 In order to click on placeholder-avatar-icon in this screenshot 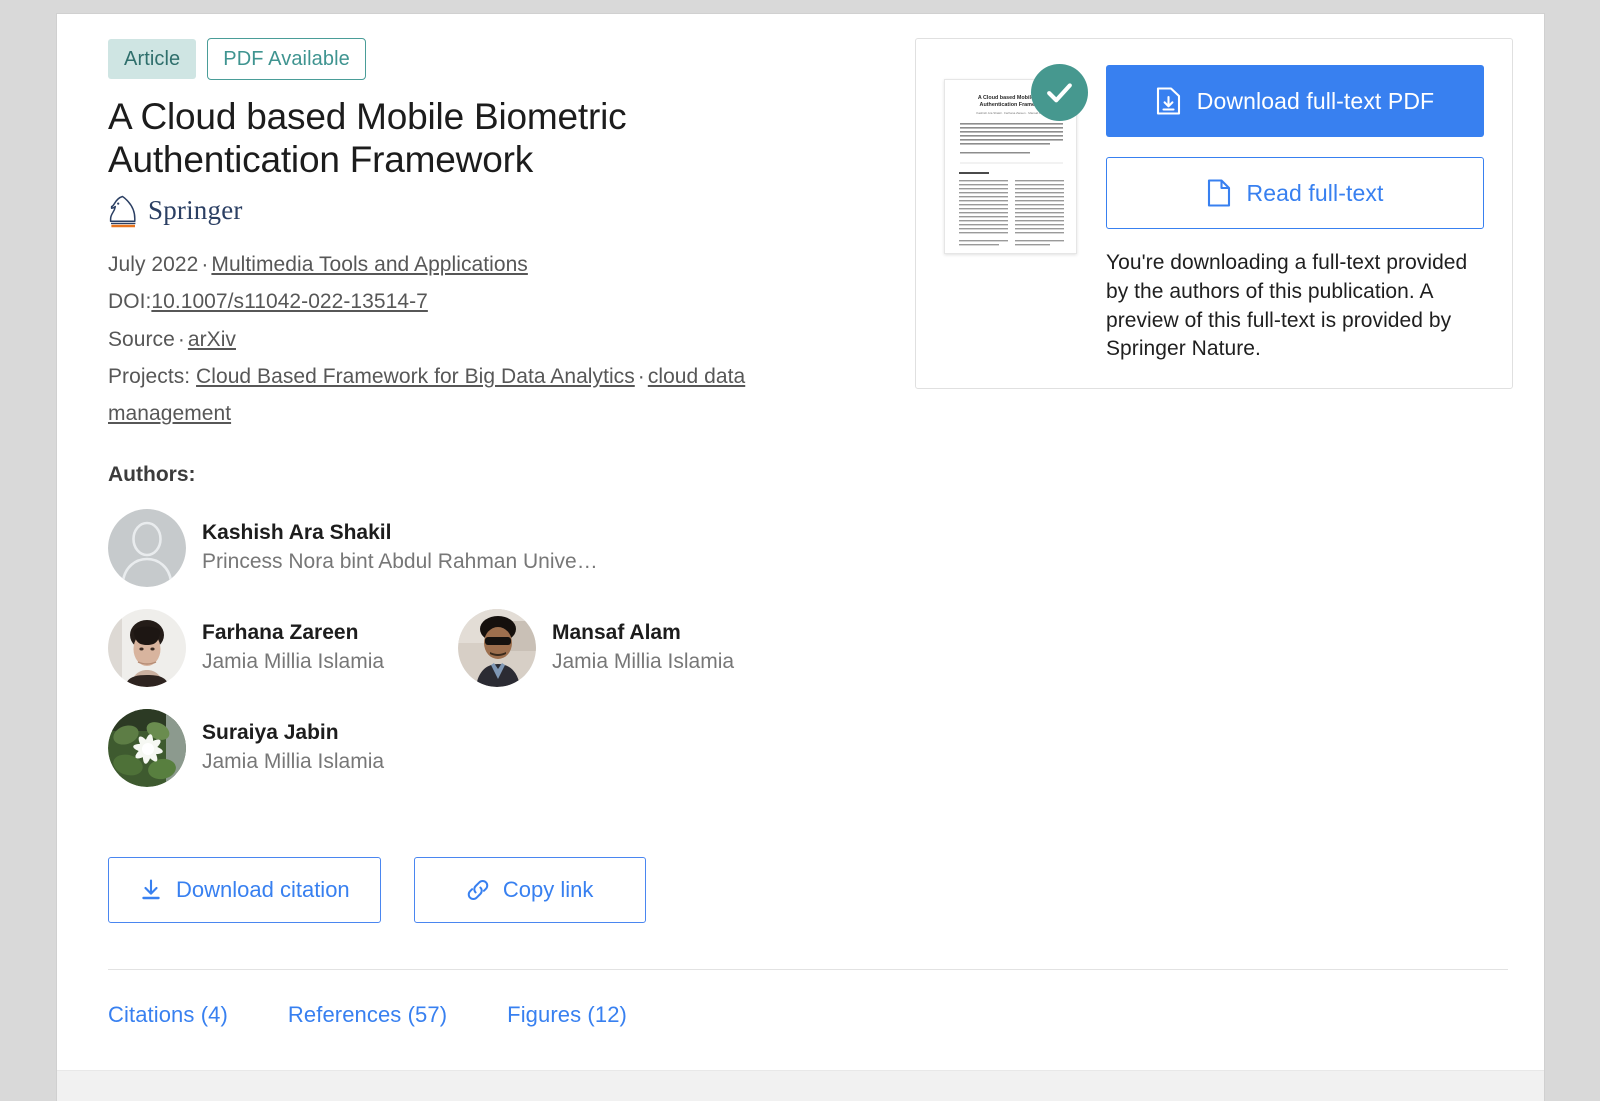, I will do `click(147, 547)`.